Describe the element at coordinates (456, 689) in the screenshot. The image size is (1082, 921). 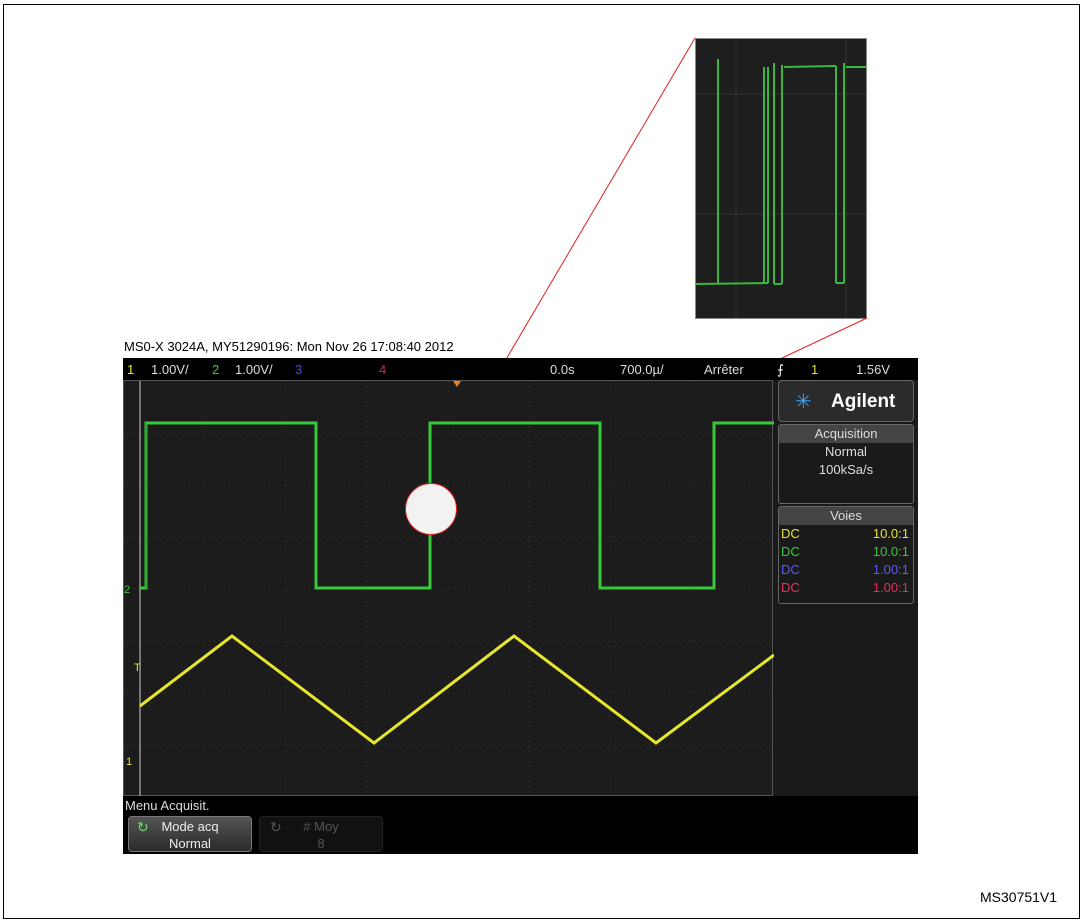
I see `ch1-triangle-wave` at that location.